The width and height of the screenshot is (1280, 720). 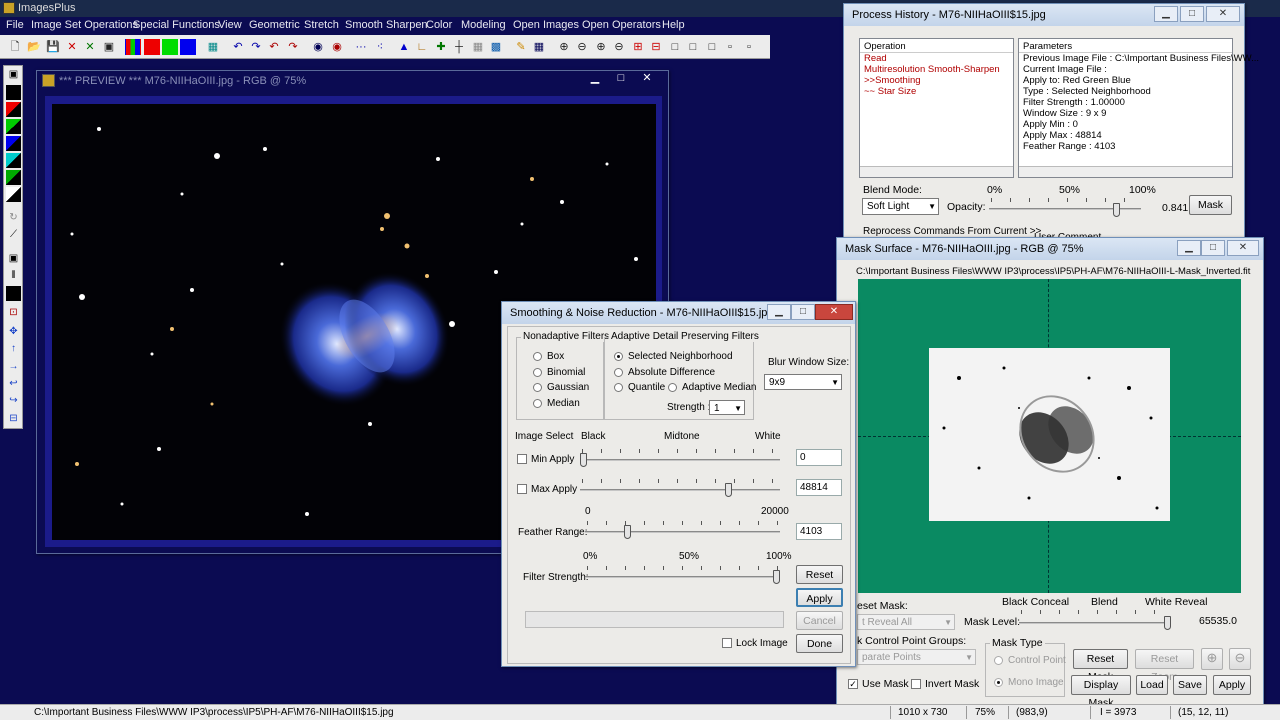 What do you see at coordinates (133, 47) in the screenshot?
I see `rgb-channels-icon` at bounding box center [133, 47].